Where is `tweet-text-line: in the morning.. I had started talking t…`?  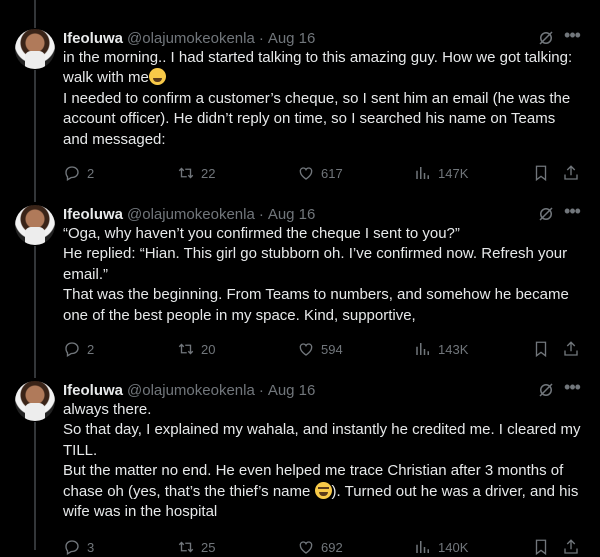
tweet-text-line: in the morning.. I had started talking t… is located at coordinates (318, 68).